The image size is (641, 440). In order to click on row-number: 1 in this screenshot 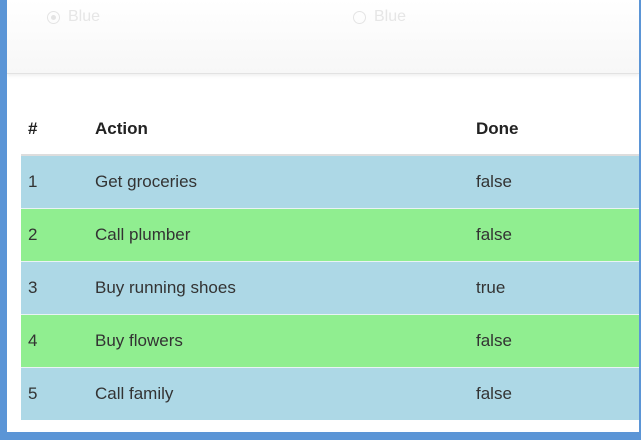, I will do `click(58, 181)`.